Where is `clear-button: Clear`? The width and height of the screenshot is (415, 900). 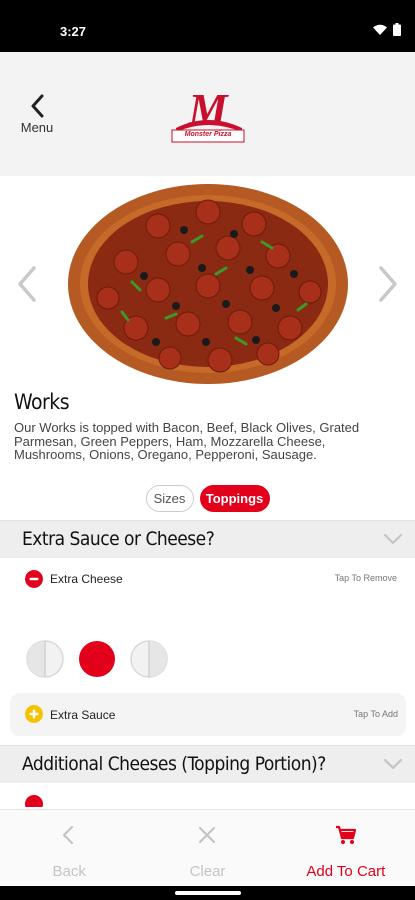
clear-button: Clear is located at coordinates (207, 848).